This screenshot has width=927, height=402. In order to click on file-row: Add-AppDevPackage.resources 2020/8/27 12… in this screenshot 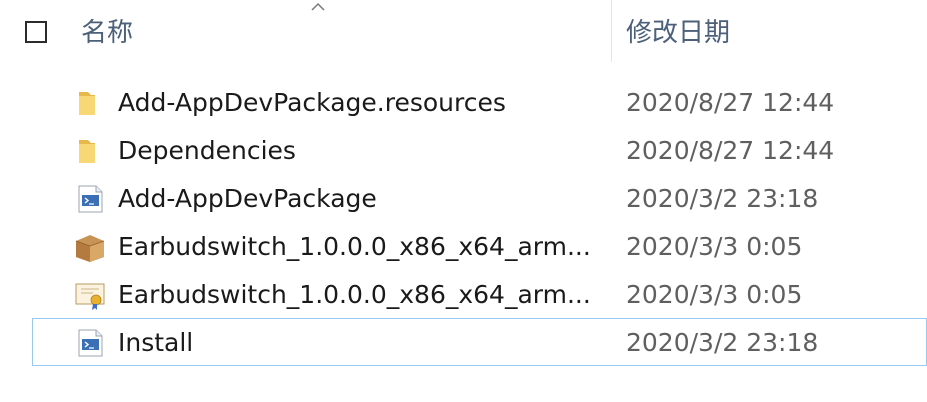, I will do `click(479, 102)`.